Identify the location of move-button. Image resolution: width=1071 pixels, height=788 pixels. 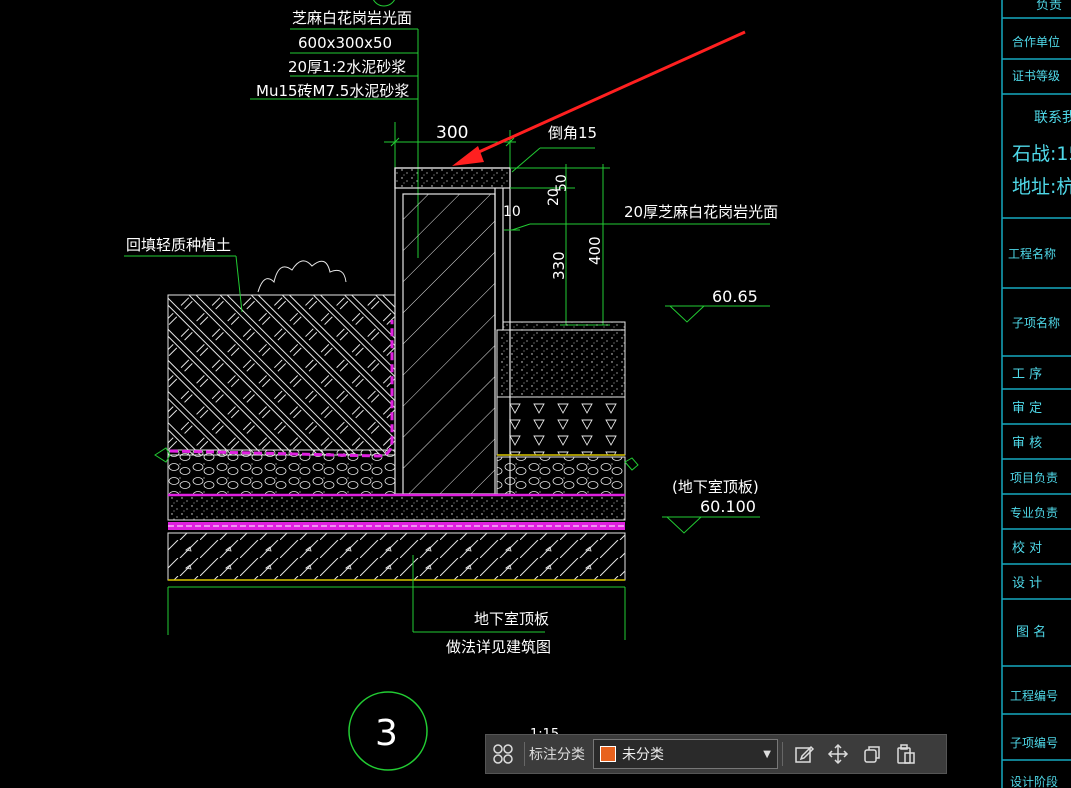
(838, 754).